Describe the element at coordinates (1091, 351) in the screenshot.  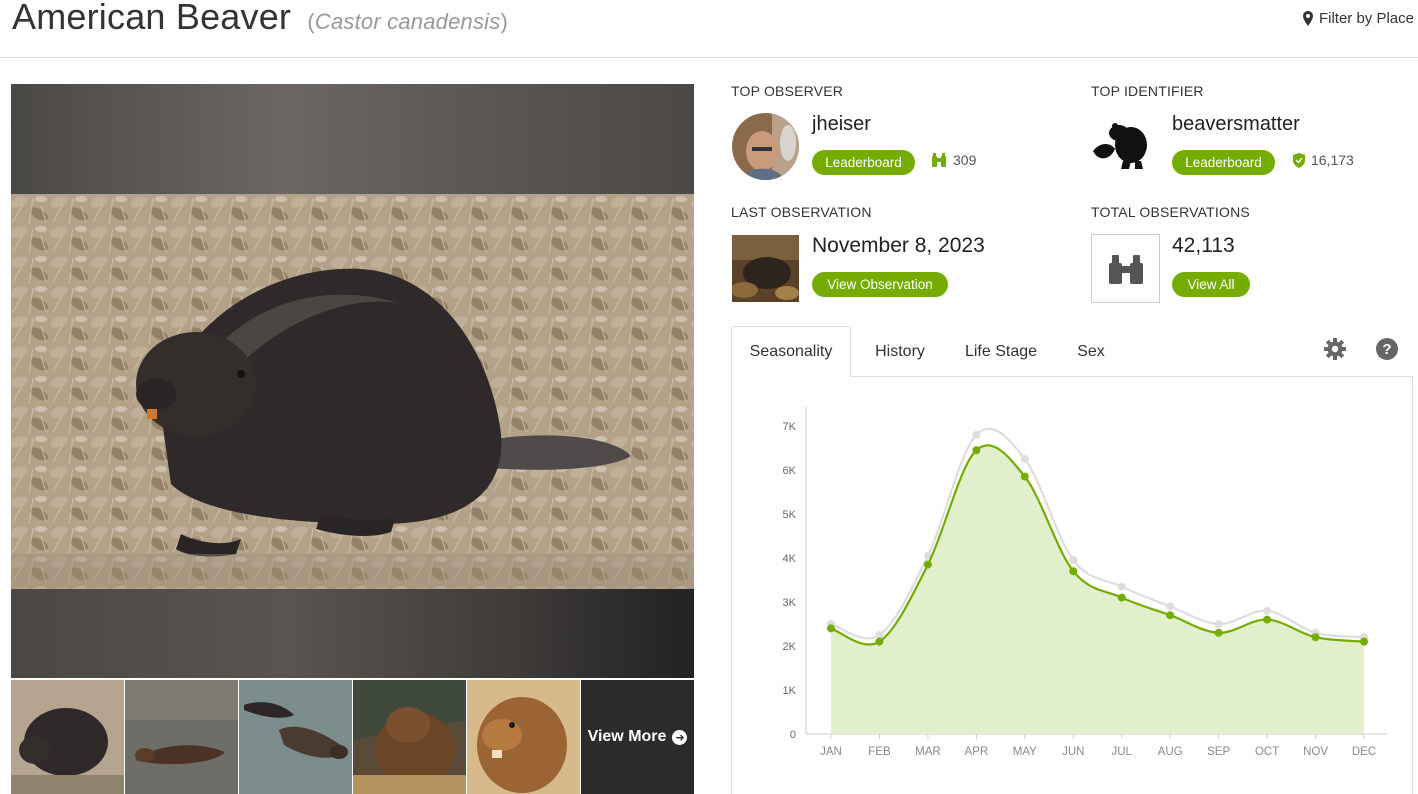
I see `tab-sex: Sex` at that location.